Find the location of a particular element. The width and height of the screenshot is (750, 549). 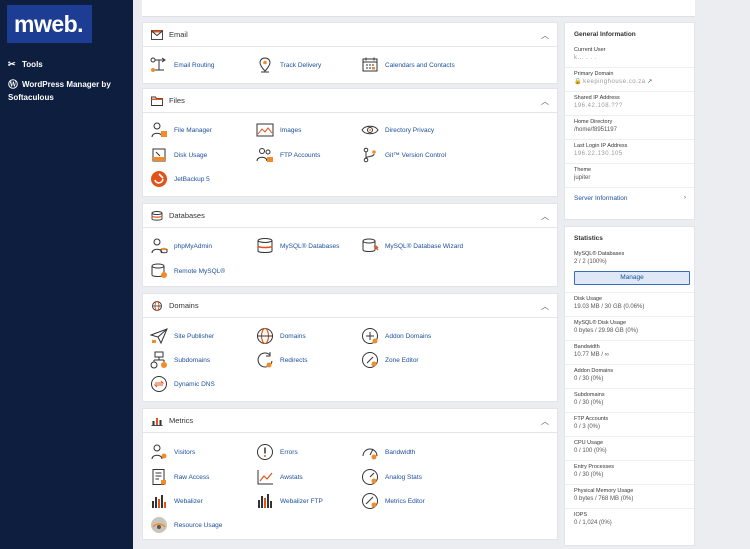

webalizer-ftp-link: Webalizer FTP is located at coordinates (289, 501).